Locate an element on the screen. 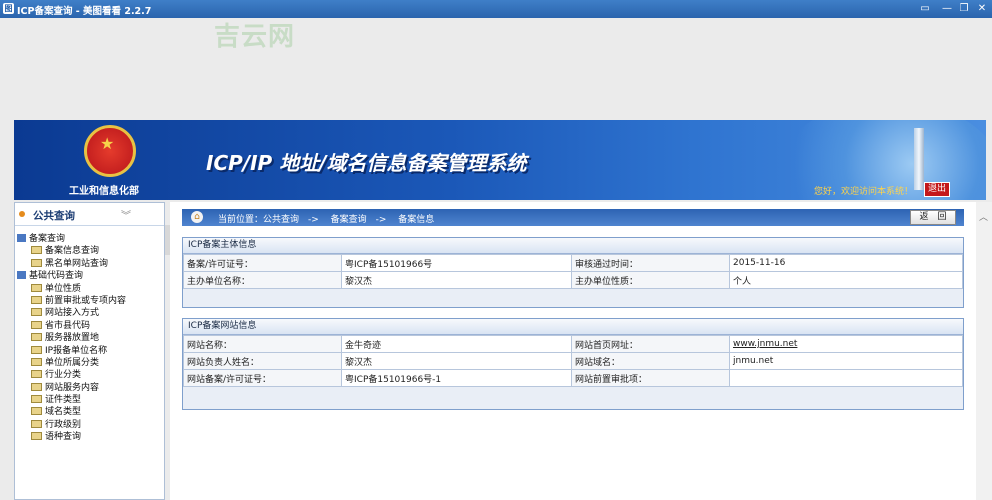 The height and width of the screenshot is (500, 992). tree-item-label: 备案信息查询 is located at coordinates (72, 251).